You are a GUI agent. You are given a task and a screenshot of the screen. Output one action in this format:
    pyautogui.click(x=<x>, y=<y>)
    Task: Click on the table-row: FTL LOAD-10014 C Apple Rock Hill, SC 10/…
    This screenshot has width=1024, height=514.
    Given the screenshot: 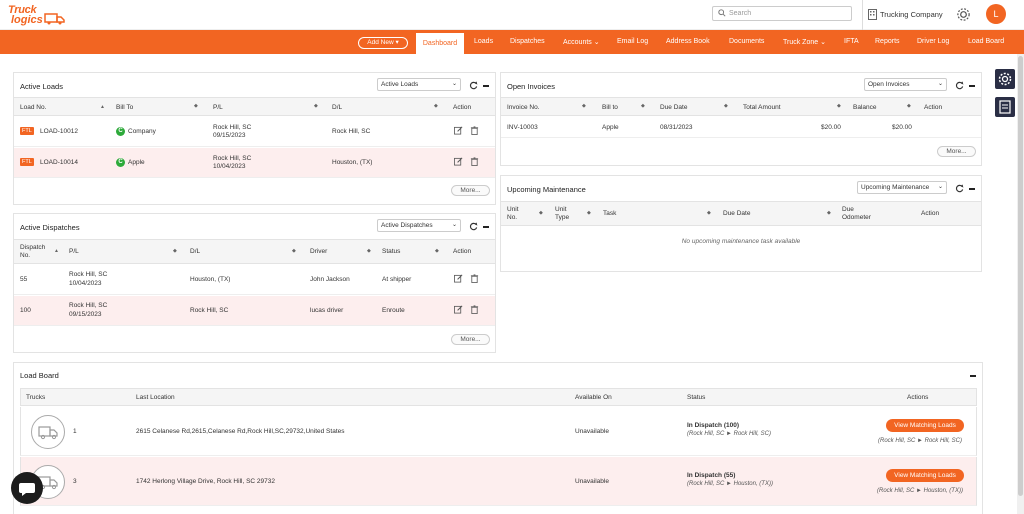 What is the action you would take?
    pyautogui.click(x=254, y=163)
    